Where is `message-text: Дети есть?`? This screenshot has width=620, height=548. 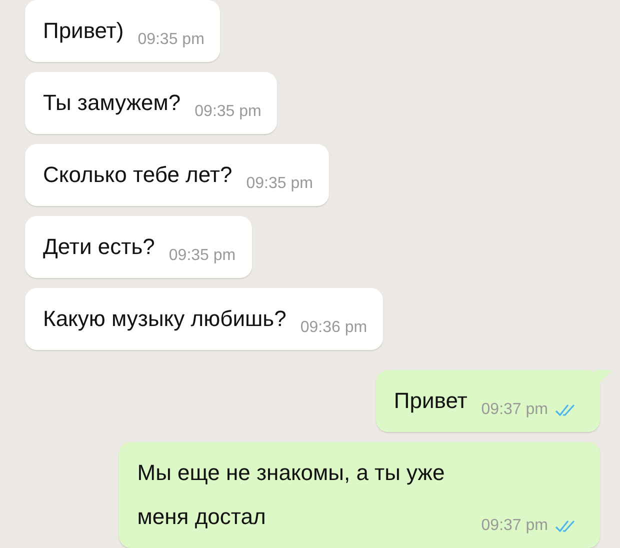
message-text: Дети есть? is located at coordinates (99, 247).